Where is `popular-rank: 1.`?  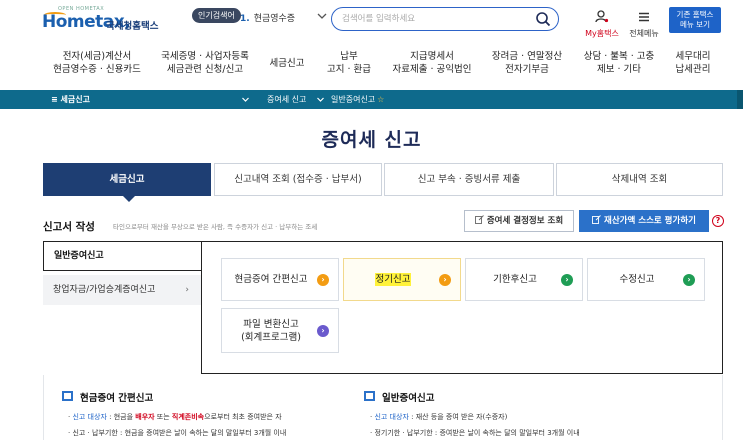 popular-rank: 1. is located at coordinates (245, 19).